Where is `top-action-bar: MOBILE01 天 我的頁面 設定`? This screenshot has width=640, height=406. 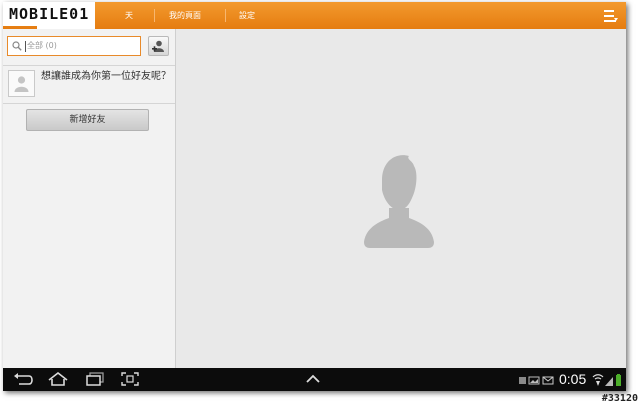
top-action-bar: MOBILE01 天 我的頁面 設定 is located at coordinates (314, 15).